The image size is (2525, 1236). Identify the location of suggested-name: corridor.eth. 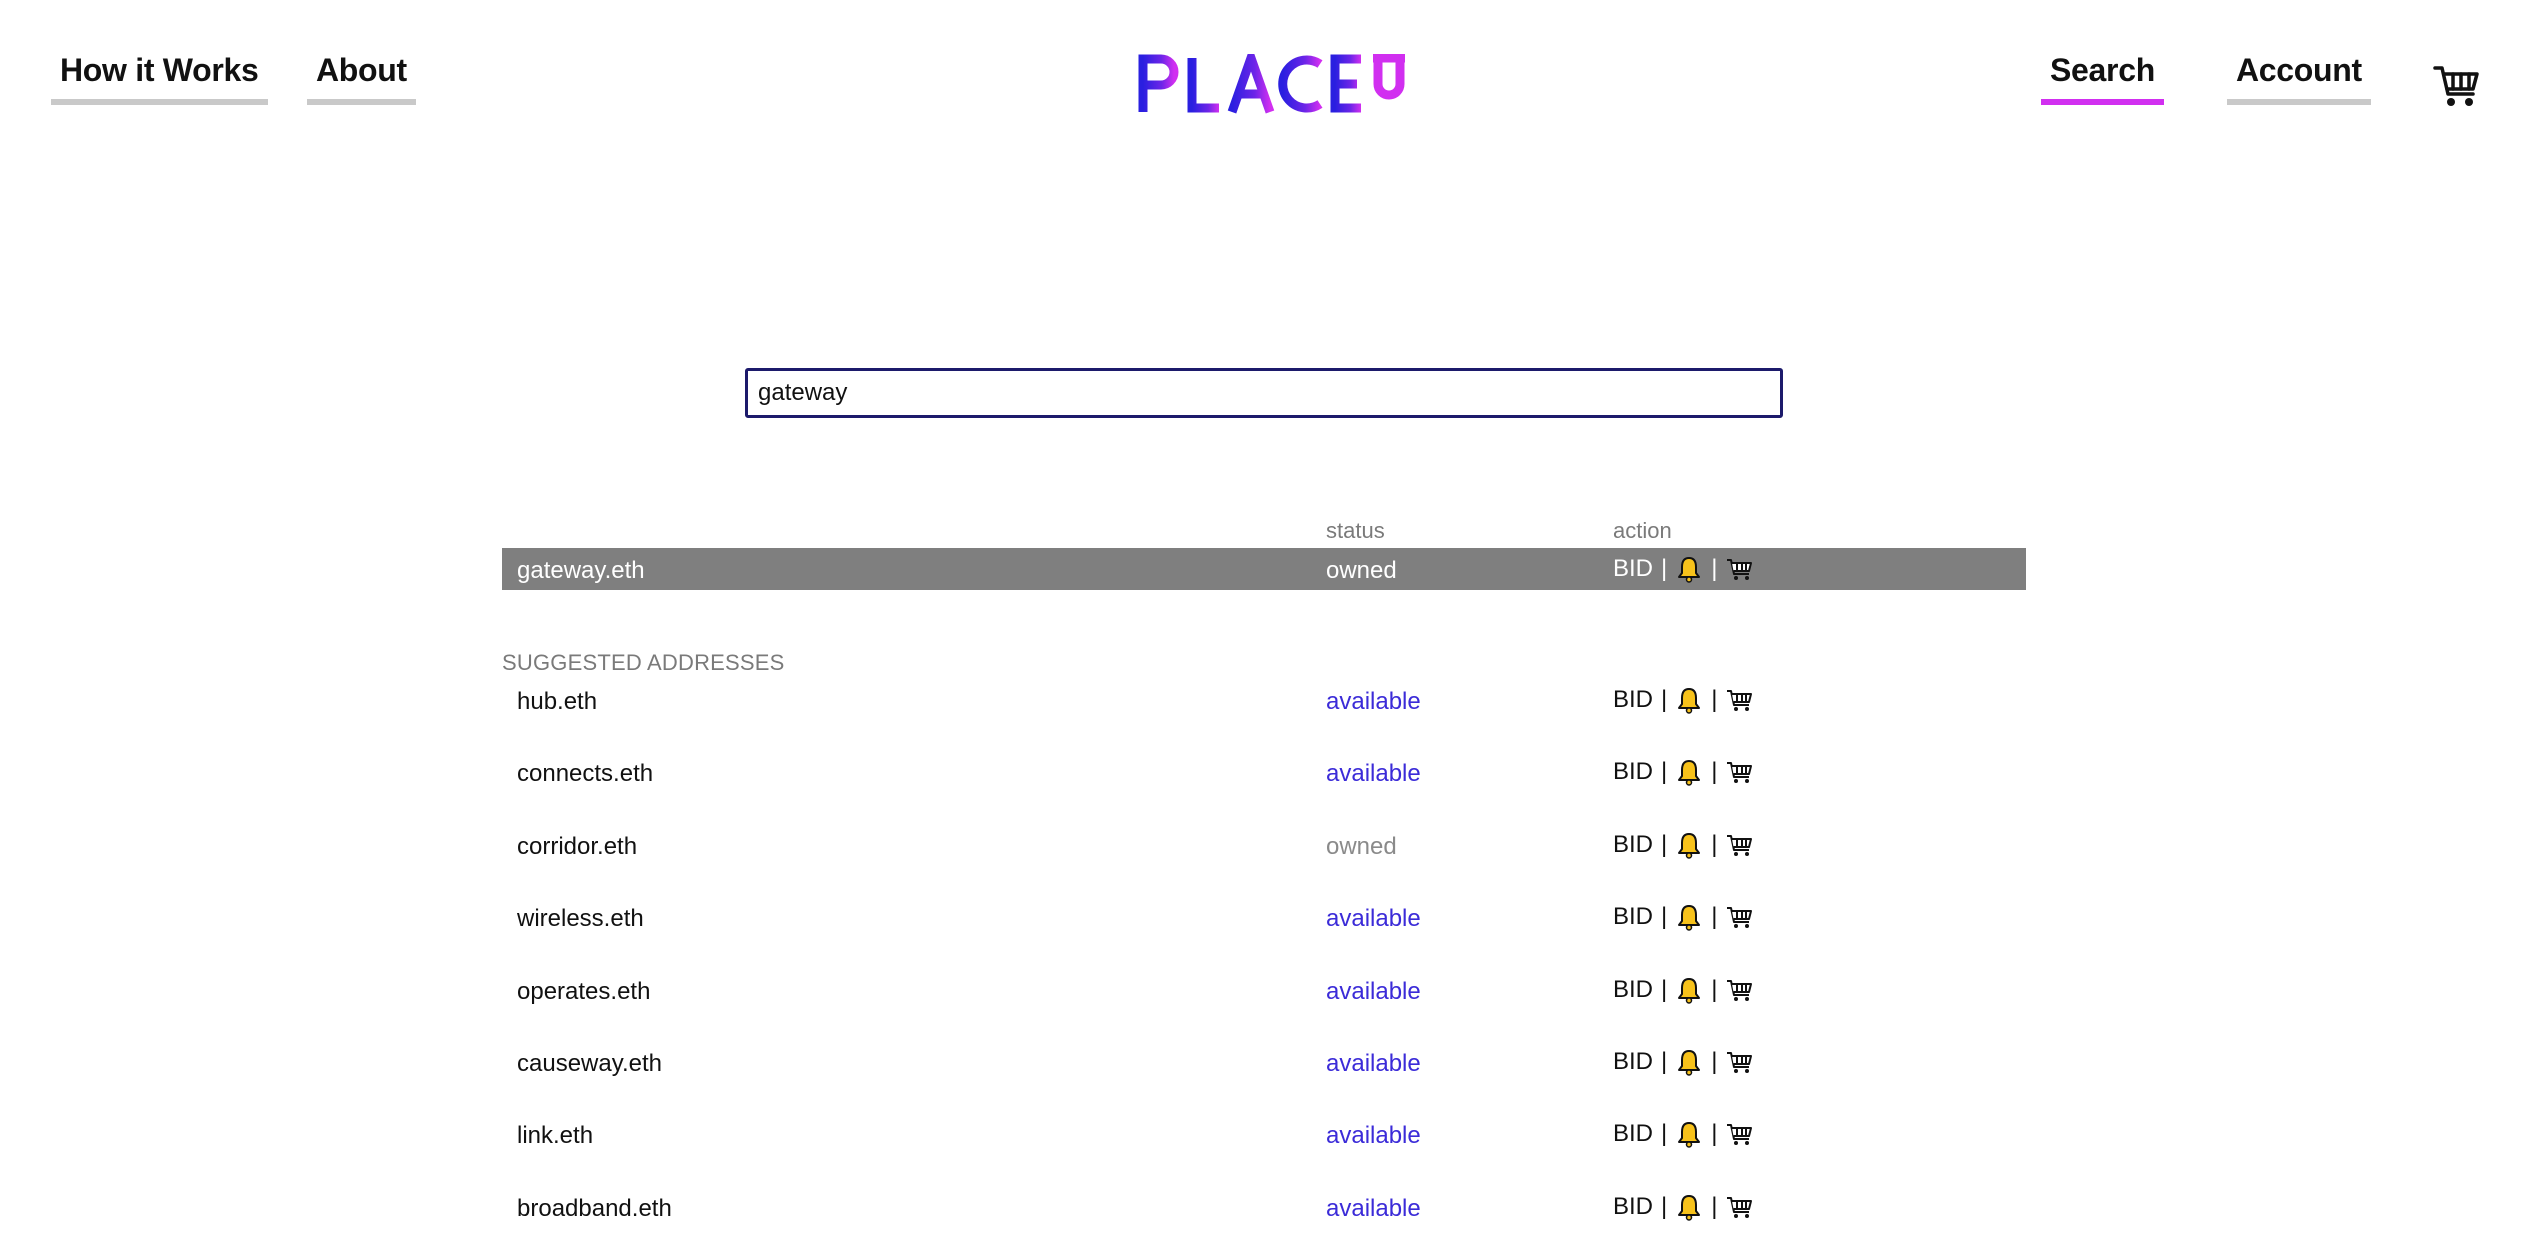
(577, 847).